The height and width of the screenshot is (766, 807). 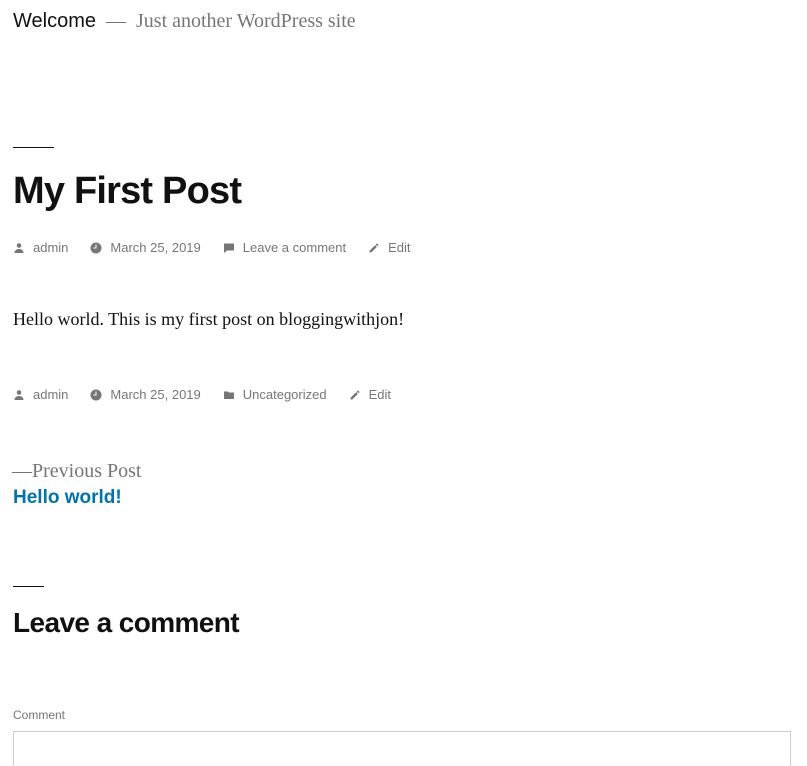 I want to click on post-category-meta: Uncategorized, so click(x=275, y=394).